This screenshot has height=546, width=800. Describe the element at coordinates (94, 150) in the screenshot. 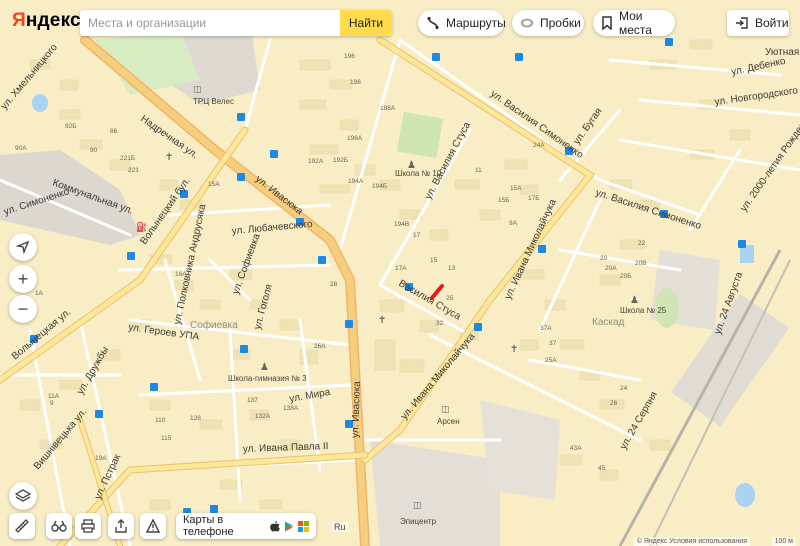

I see `svg-text: 90` at that location.